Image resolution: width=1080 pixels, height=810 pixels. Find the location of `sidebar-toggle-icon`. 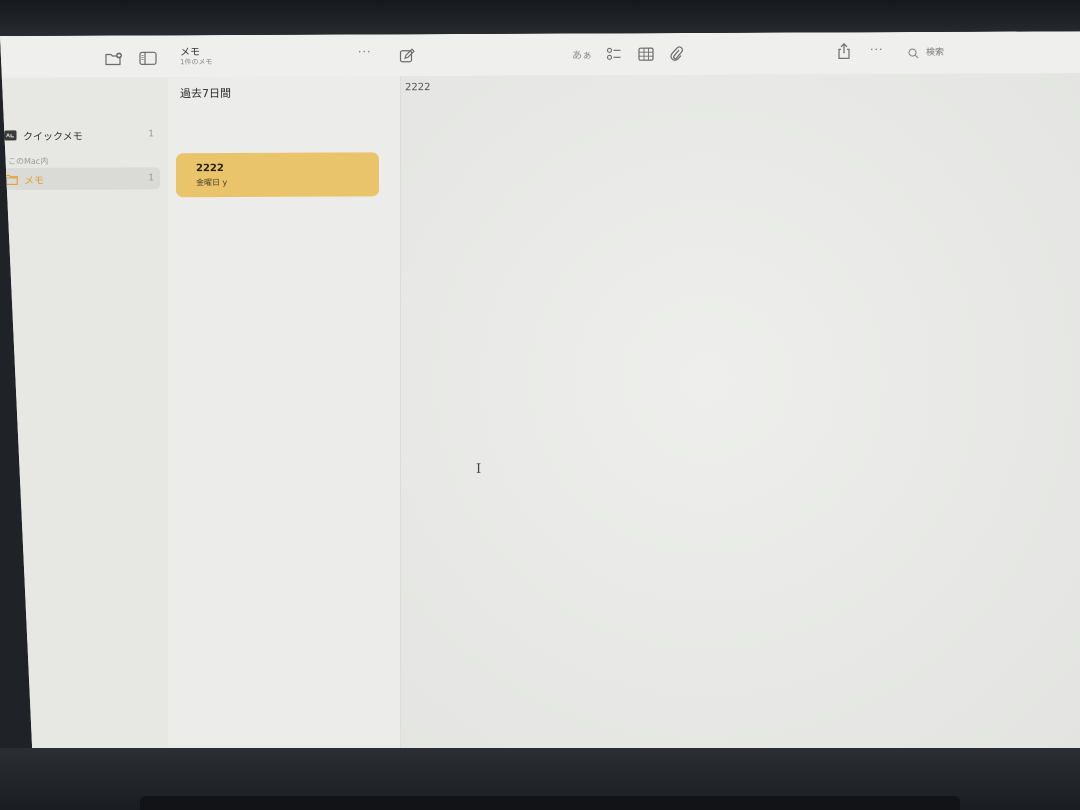

sidebar-toggle-icon is located at coordinates (148, 58).